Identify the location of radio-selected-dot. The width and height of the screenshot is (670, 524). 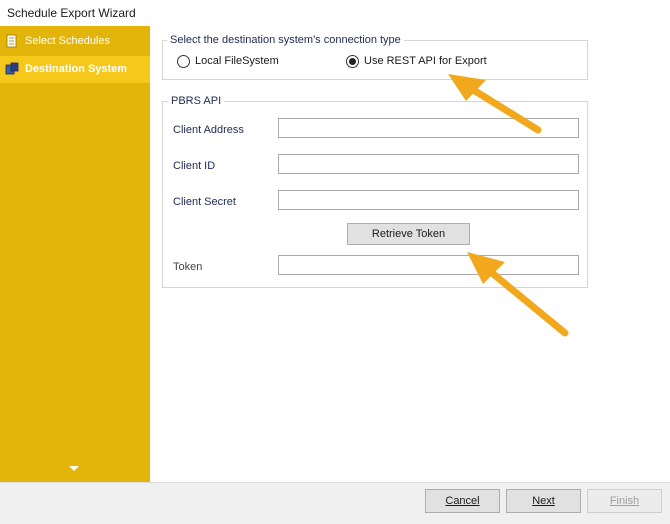
(352, 61).